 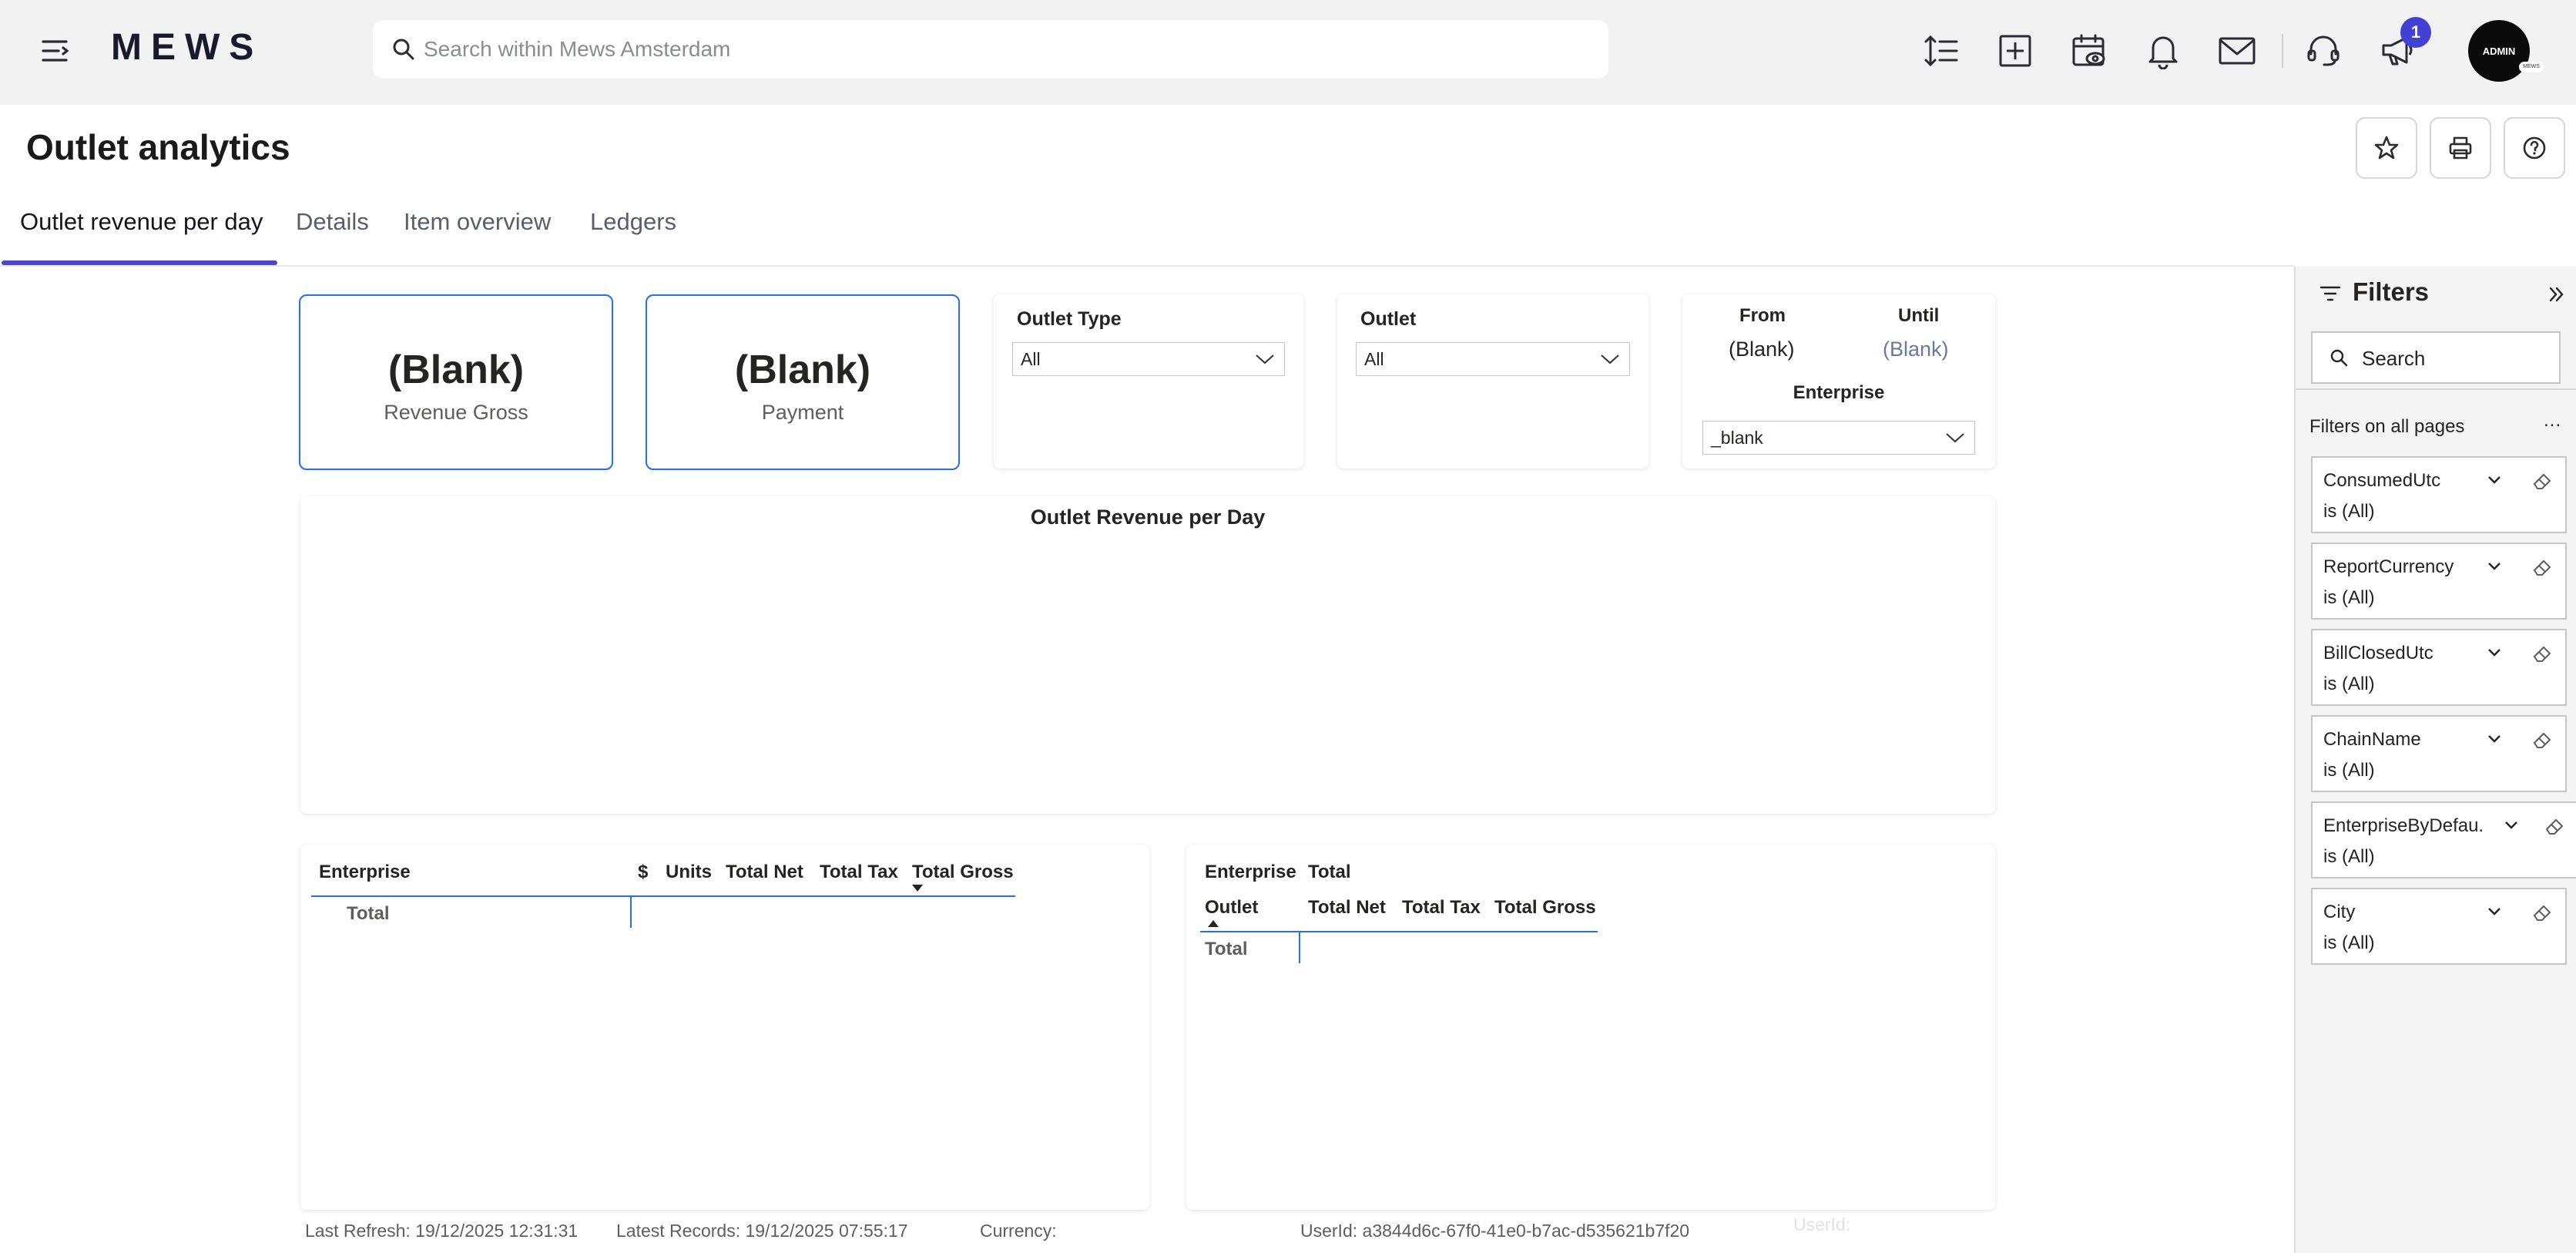 I want to click on dropdown-value: _blank, so click(x=1737, y=438).